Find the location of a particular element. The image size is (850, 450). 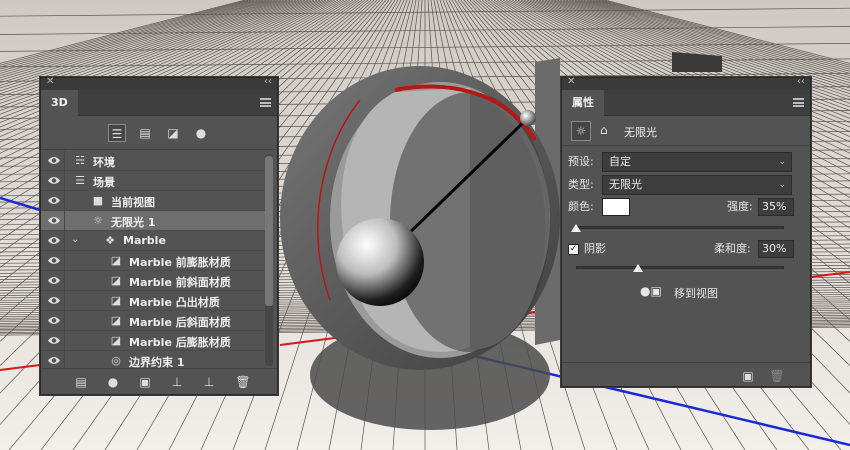

light-sphere is located at coordinates (380, 262).